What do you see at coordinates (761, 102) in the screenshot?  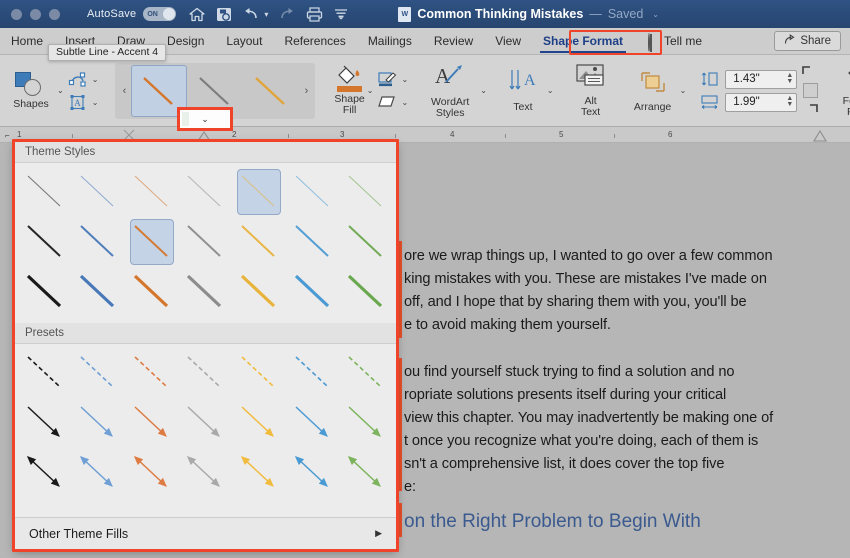 I see `shape-width-input: 1.99" ▲ ▼` at bounding box center [761, 102].